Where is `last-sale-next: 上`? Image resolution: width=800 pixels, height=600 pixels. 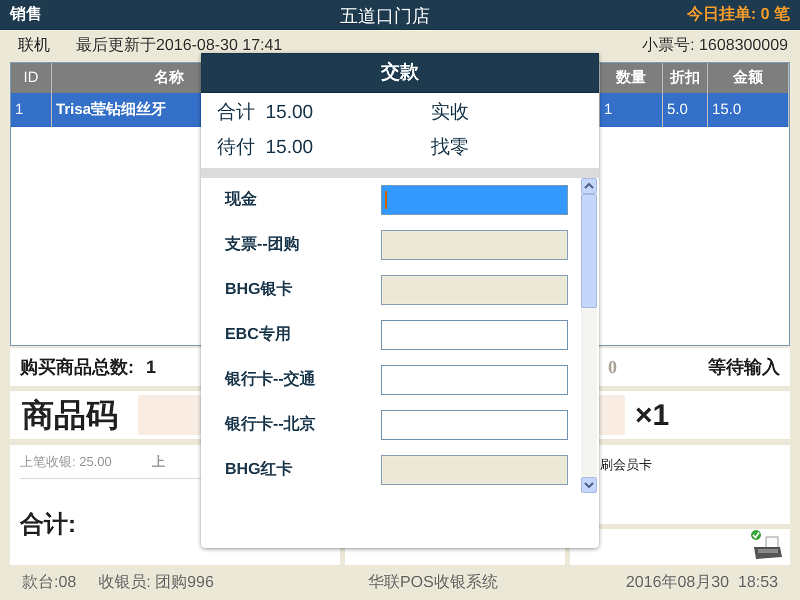
last-sale-next: 上 is located at coordinates (158, 461).